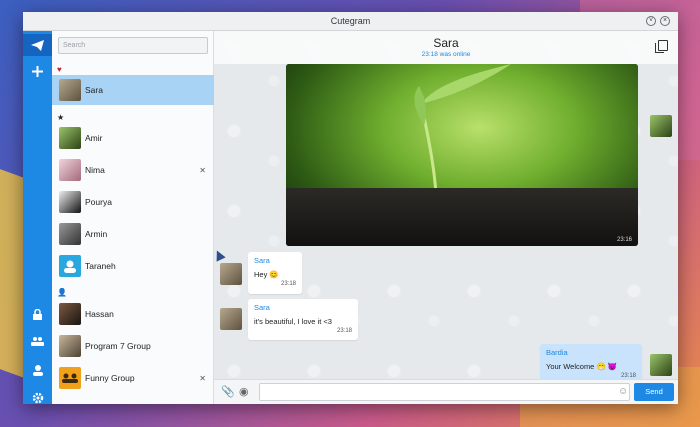  Describe the element at coordinates (94, 90) in the screenshot. I see `contact-name: Sara` at that location.